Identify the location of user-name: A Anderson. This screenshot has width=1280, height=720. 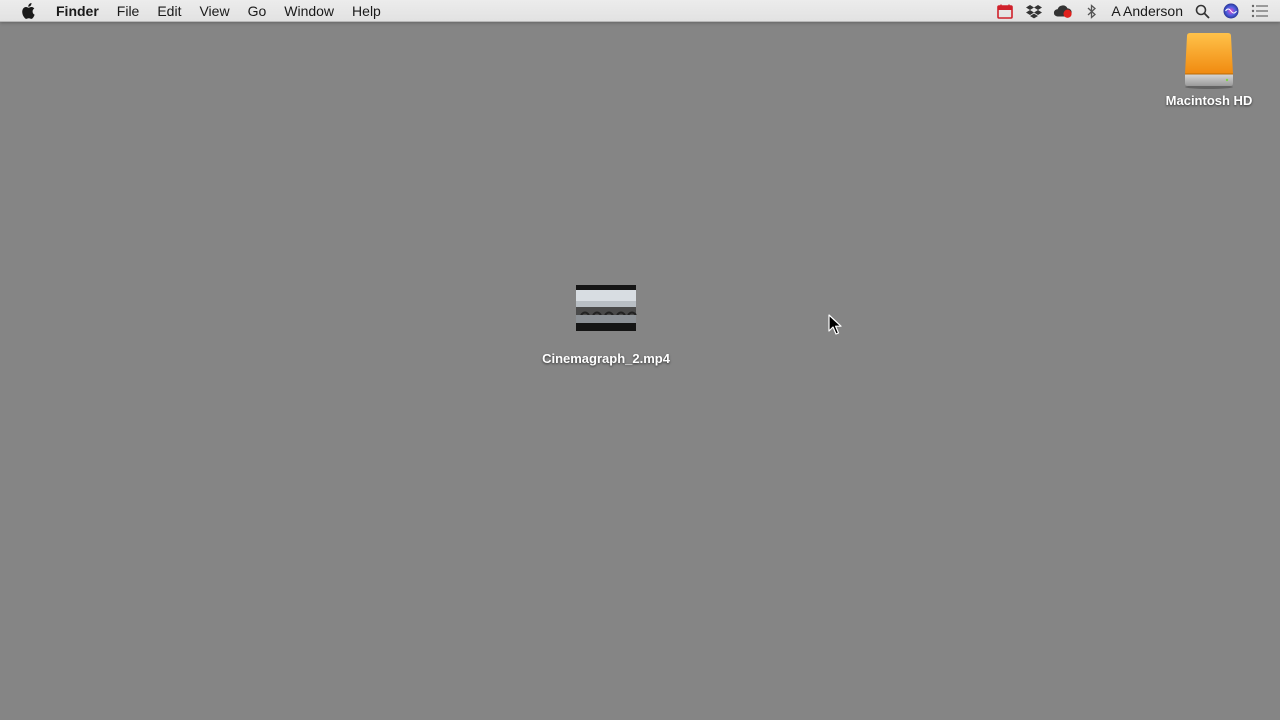
(1147, 11).